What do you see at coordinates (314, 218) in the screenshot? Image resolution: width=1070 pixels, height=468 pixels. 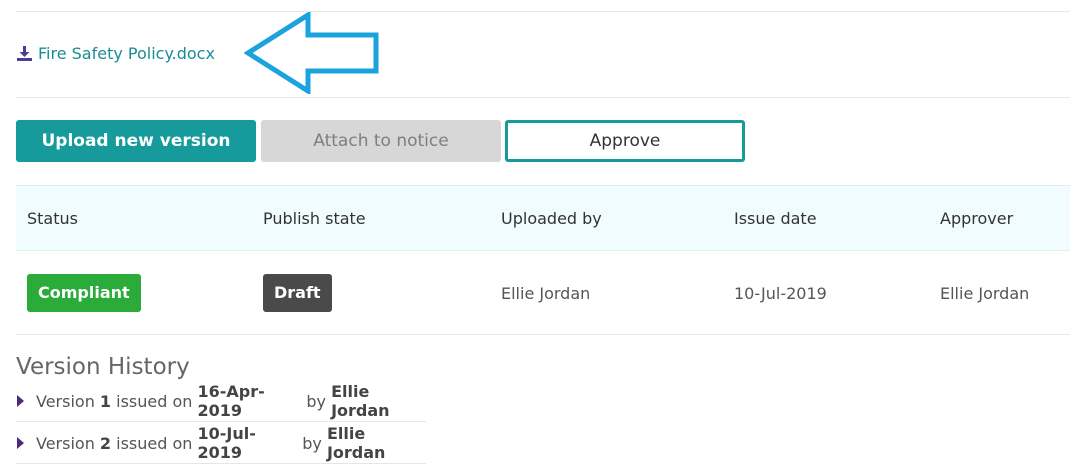 I see `header-publish-state: Publish state` at bounding box center [314, 218].